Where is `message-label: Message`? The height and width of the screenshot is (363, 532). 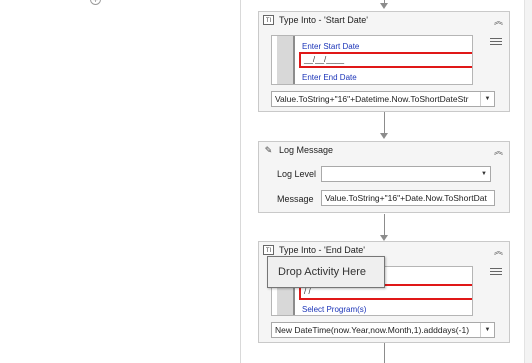 message-label: Message is located at coordinates (295, 199).